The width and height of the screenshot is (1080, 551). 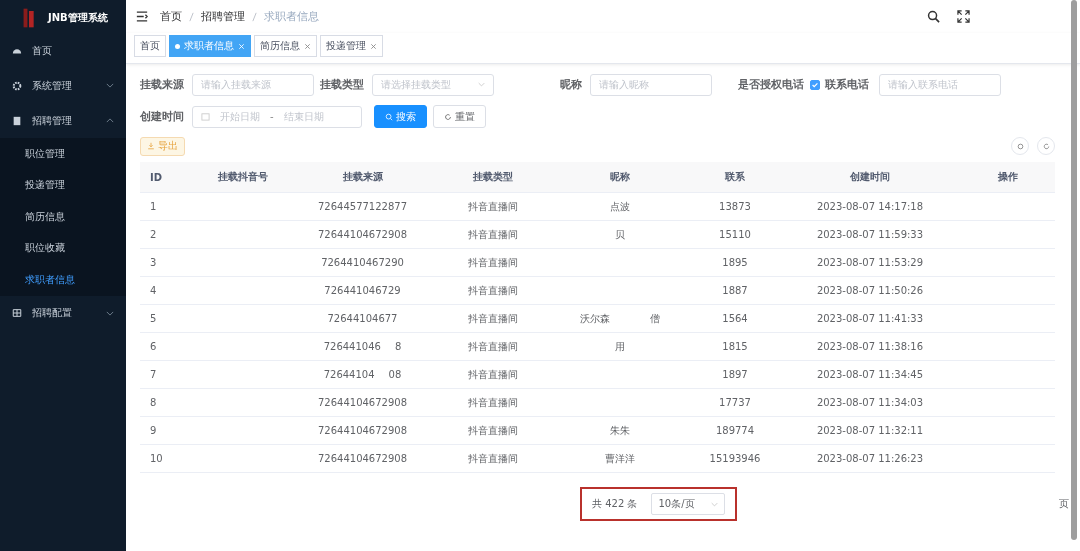 What do you see at coordinates (156, 177) in the screenshot?
I see `column-header: ID` at bounding box center [156, 177].